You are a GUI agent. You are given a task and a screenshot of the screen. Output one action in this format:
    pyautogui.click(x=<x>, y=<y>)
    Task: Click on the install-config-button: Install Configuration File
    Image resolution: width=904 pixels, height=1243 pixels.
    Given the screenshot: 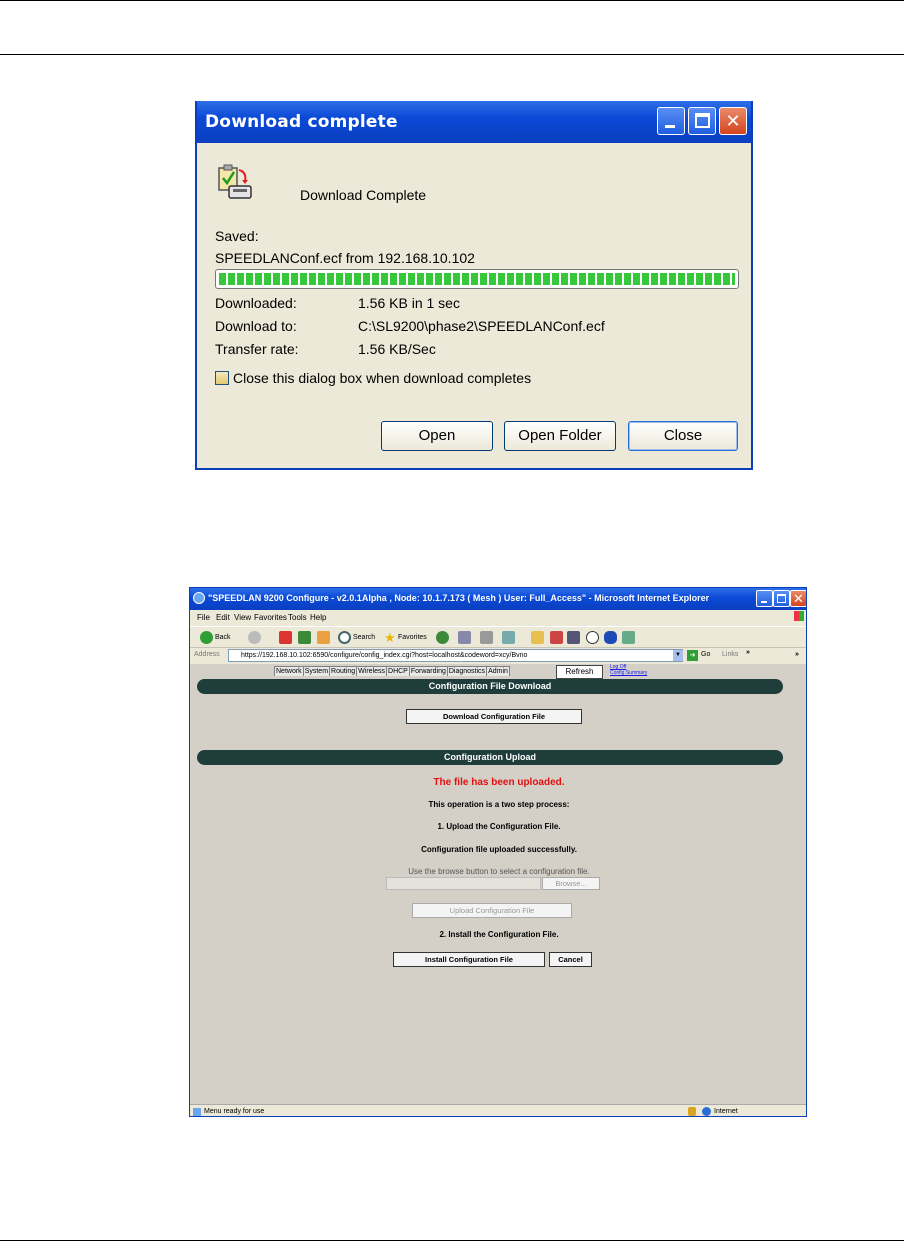 What is the action you would take?
    pyautogui.click(x=469, y=959)
    